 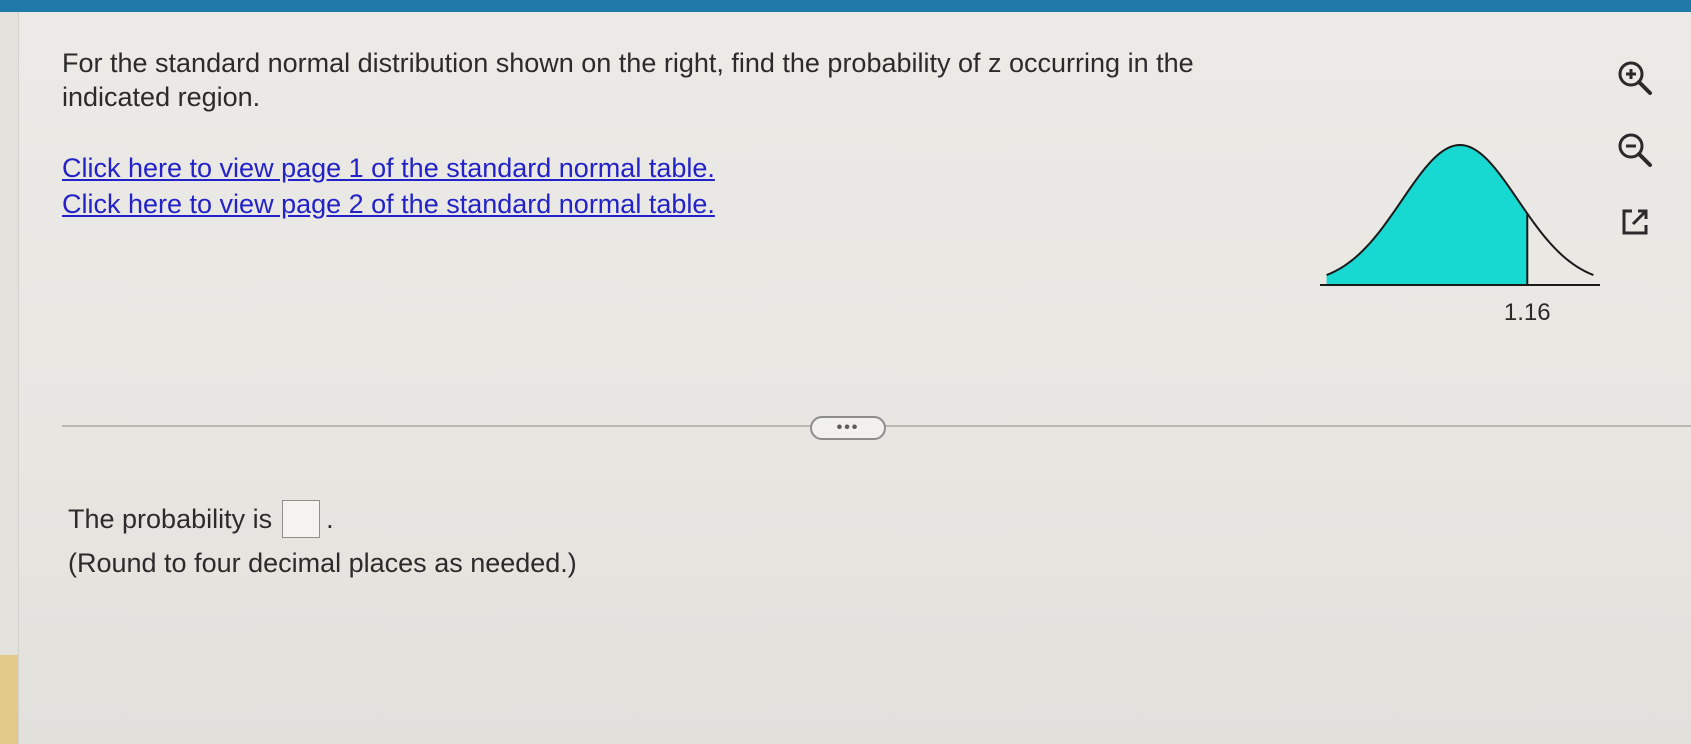 I want to click on popout-button, so click(x=1635, y=222).